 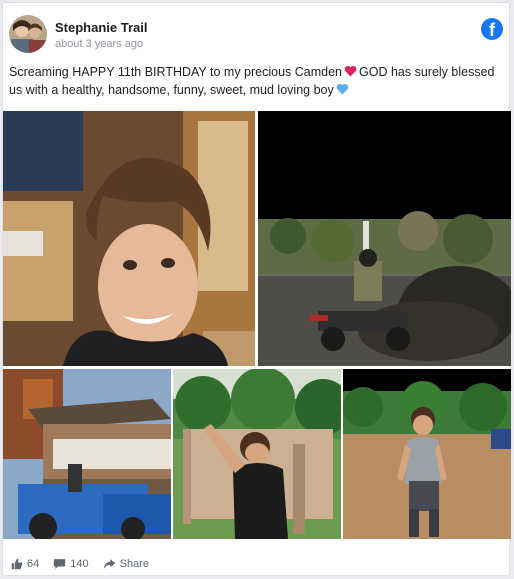 What do you see at coordinates (17, 564) in the screenshot?
I see `thumbs-up-icon` at bounding box center [17, 564].